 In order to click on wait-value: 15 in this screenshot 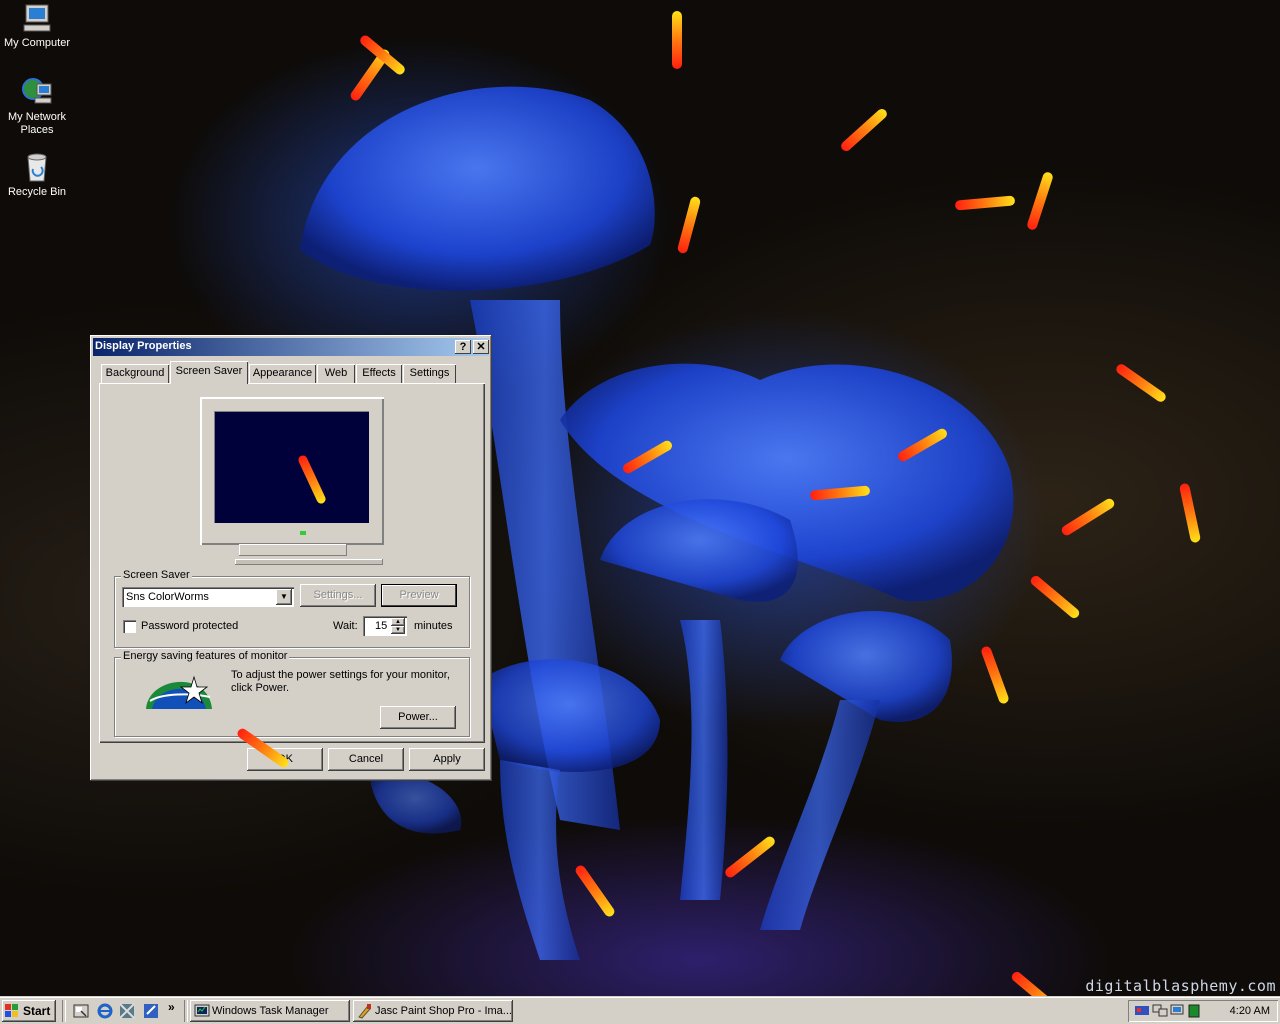, I will do `click(381, 626)`.